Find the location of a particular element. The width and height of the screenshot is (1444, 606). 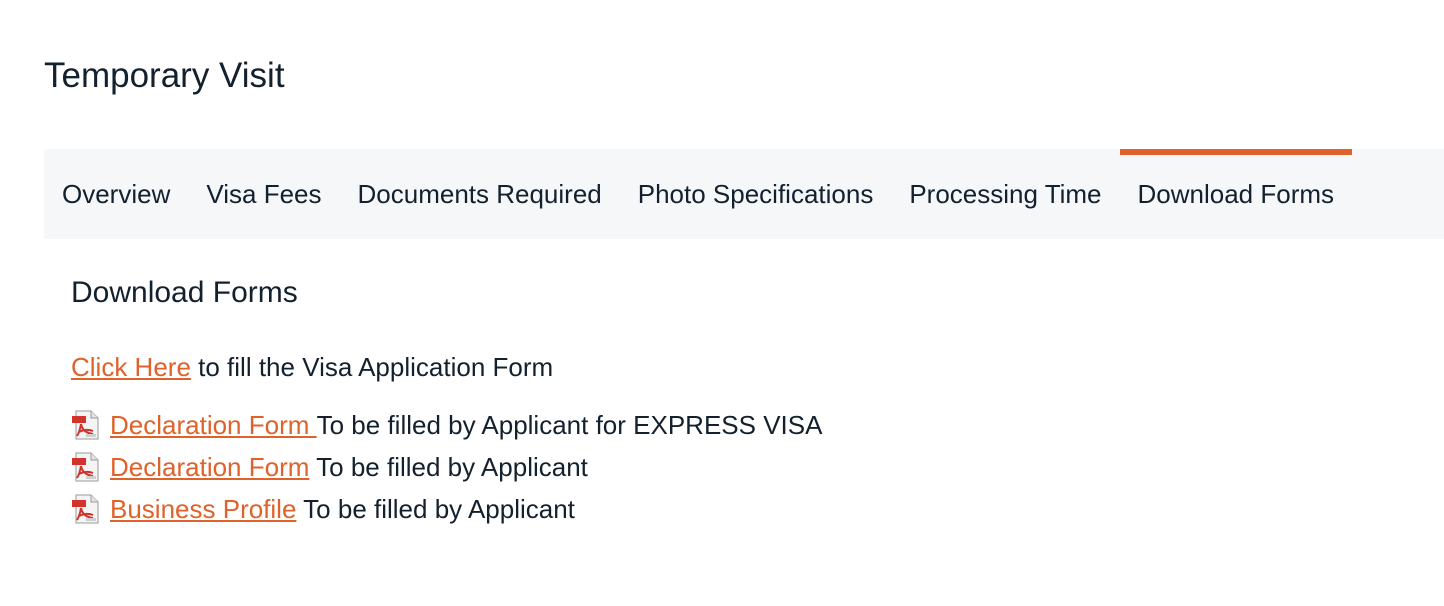

click-here-link: Click Here is located at coordinates (131, 367).